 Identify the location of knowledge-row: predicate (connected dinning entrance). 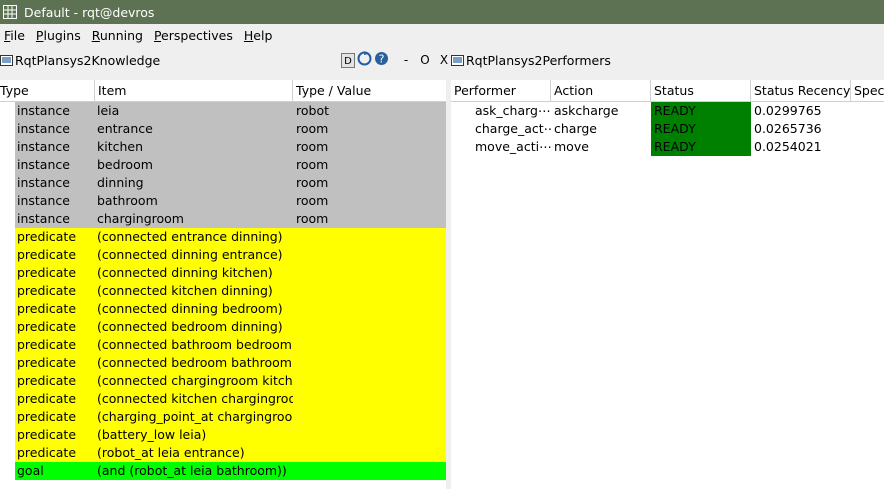
(230, 255).